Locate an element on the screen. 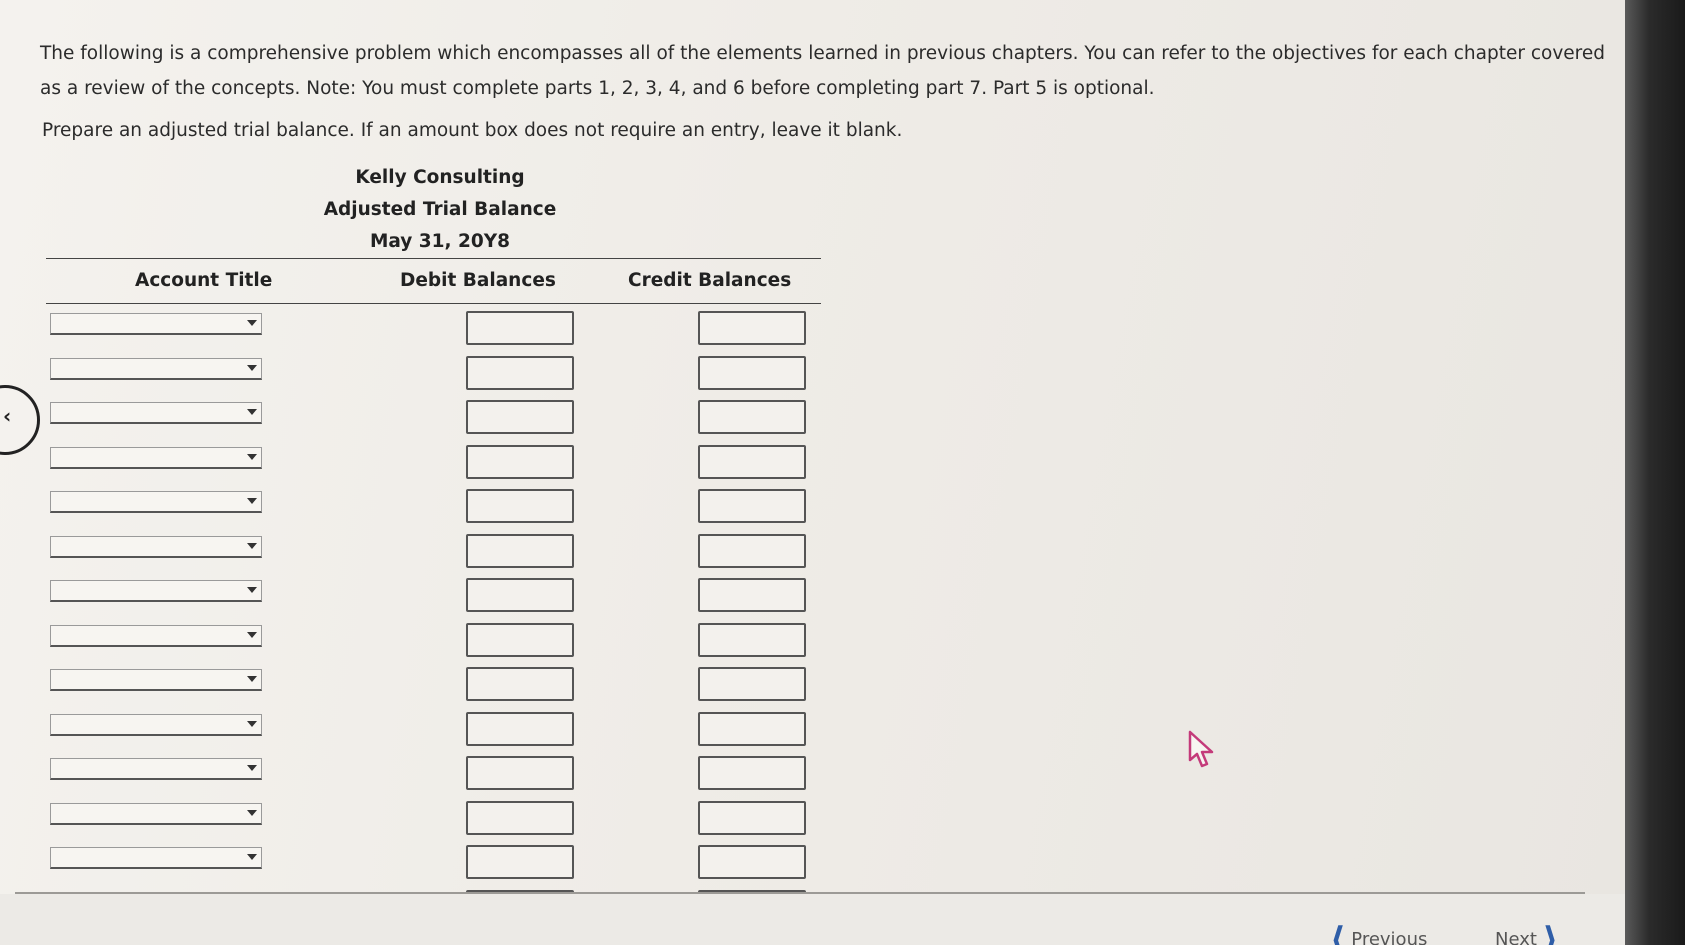  mouse-cursor-icon is located at coordinates (1201, 749).